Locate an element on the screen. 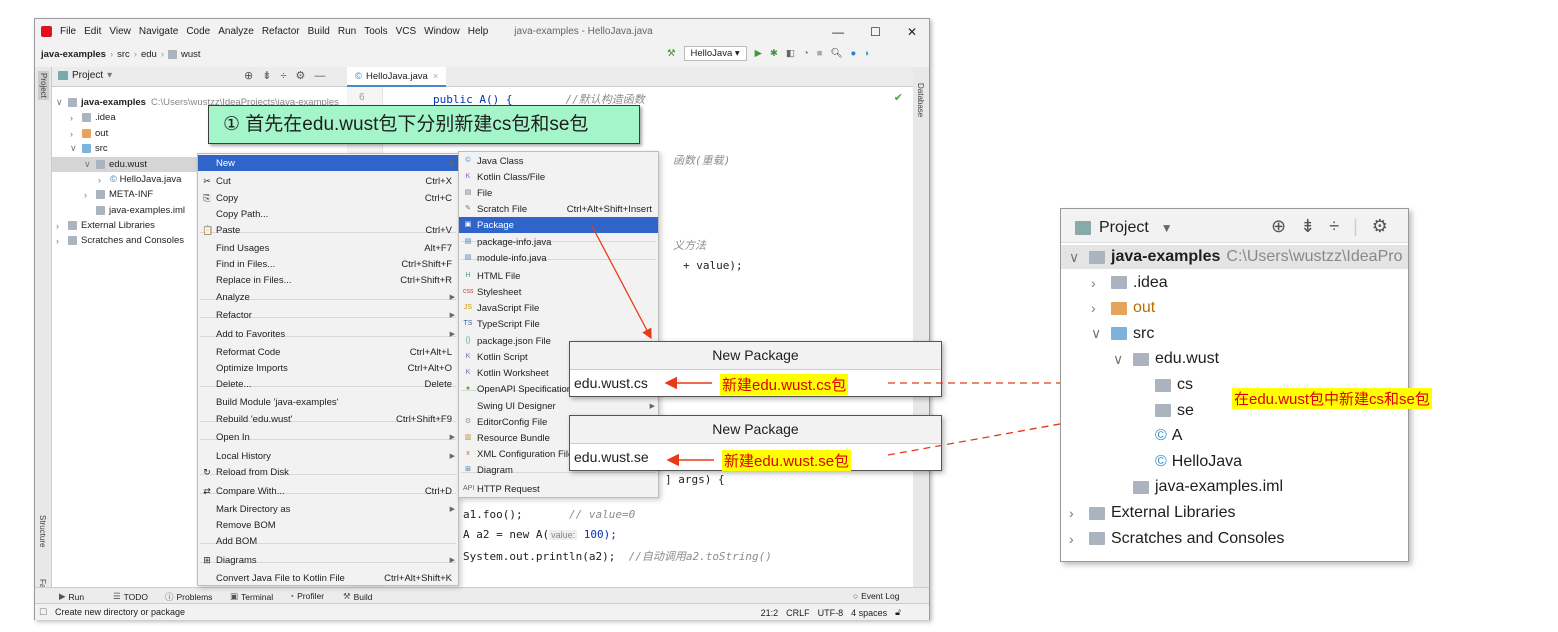 Image resolution: width=1558 pixels, height=632 pixels. tree-item-label: cs is located at coordinates (1185, 384).